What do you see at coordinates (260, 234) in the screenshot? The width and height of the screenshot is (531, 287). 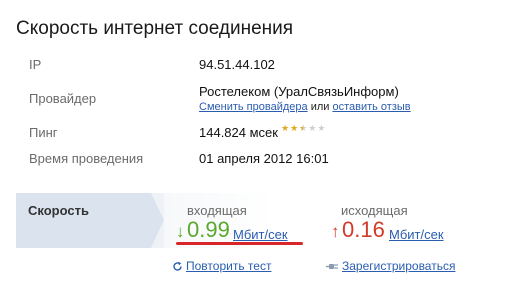 I see `incoming-unit-link: Мбит/сек` at bounding box center [260, 234].